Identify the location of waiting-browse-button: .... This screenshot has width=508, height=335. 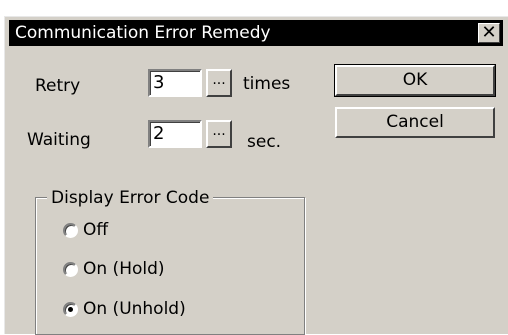
(219, 134).